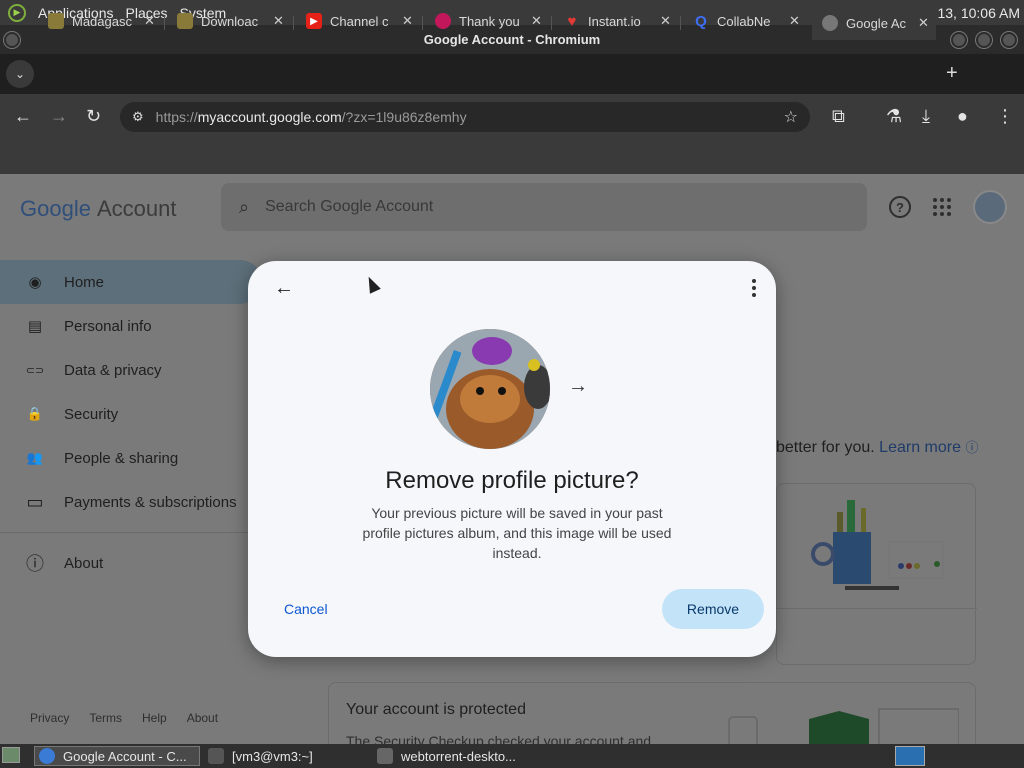  Describe the element at coordinates (1005, 116) in the screenshot. I see `browser-menu-icon: ⋮` at that location.